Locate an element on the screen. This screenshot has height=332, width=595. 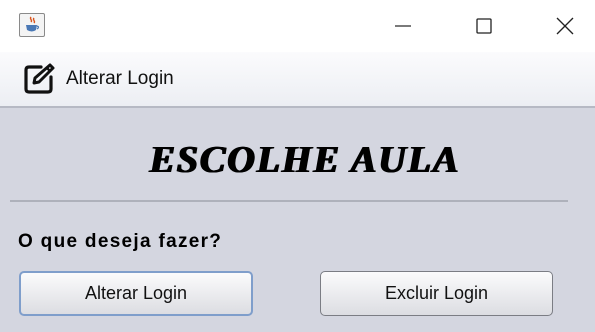
minimize-button is located at coordinates (403, 26).